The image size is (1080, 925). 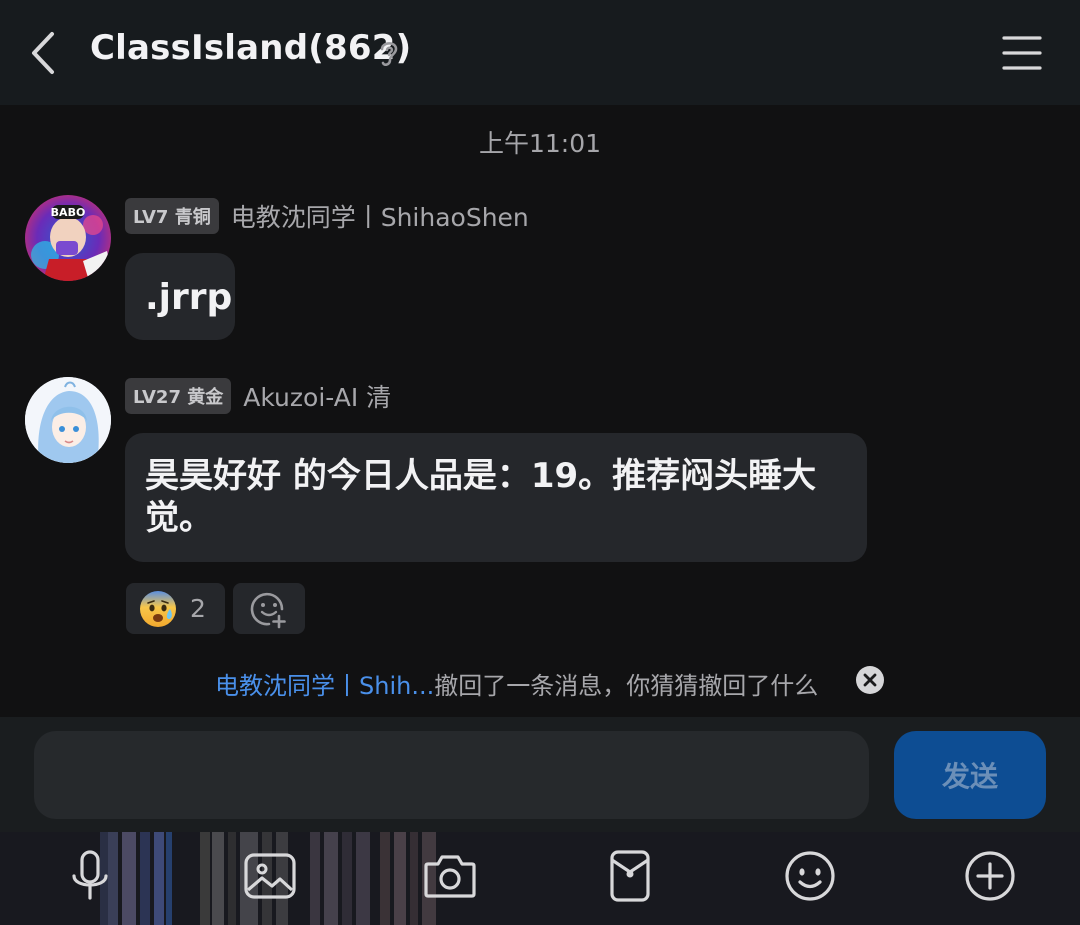 I want to click on avatar-shihaoshen: BABO, so click(x=68, y=238).